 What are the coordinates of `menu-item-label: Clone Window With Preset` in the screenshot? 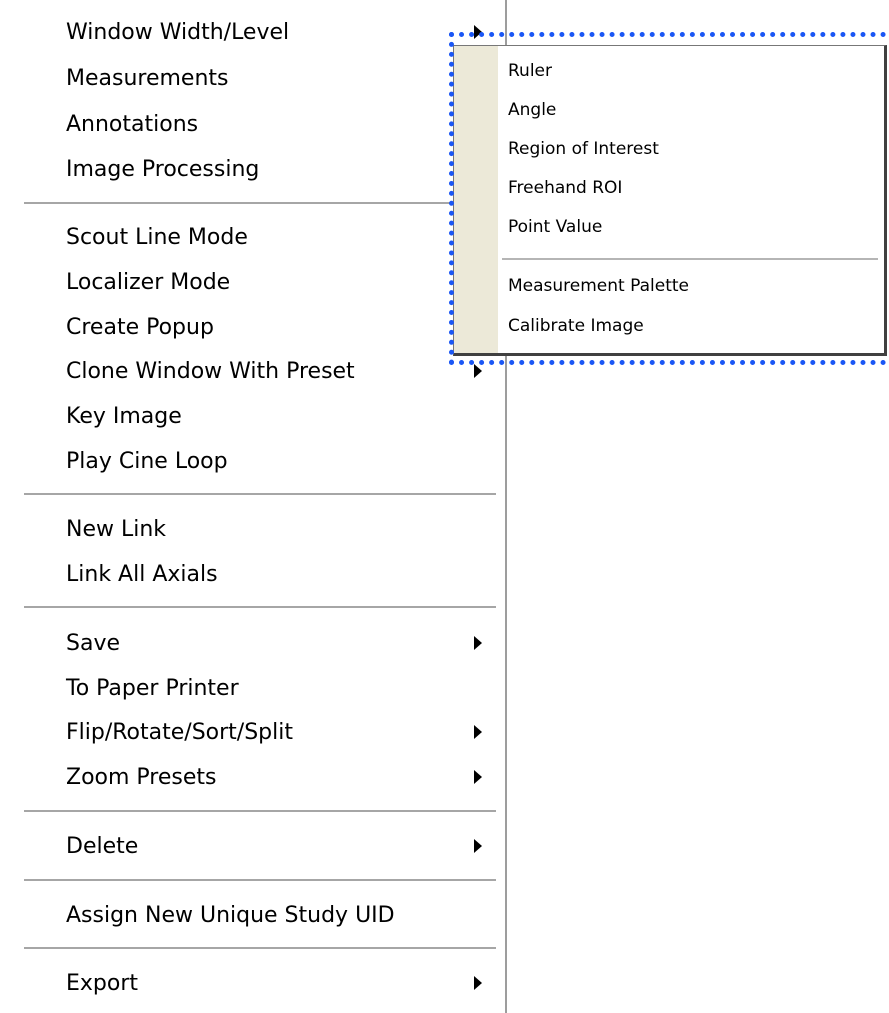 It's located at (210, 371).